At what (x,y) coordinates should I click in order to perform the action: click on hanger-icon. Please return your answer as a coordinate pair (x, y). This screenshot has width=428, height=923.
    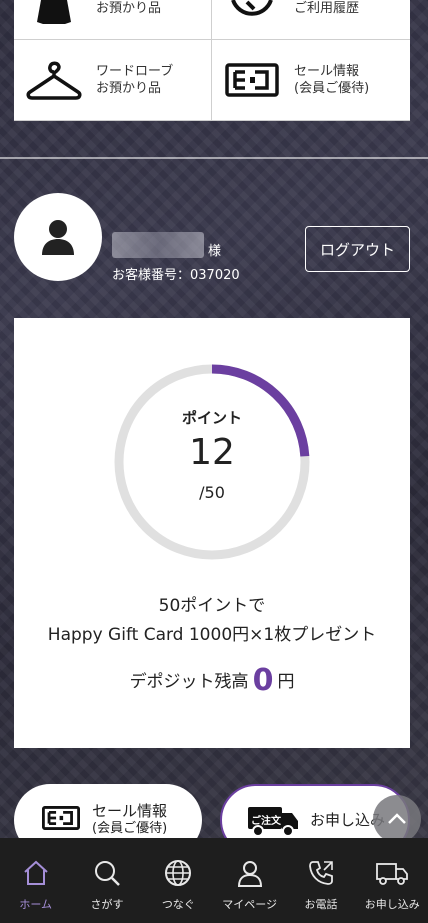
    Looking at the image, I should click on (54, 80).